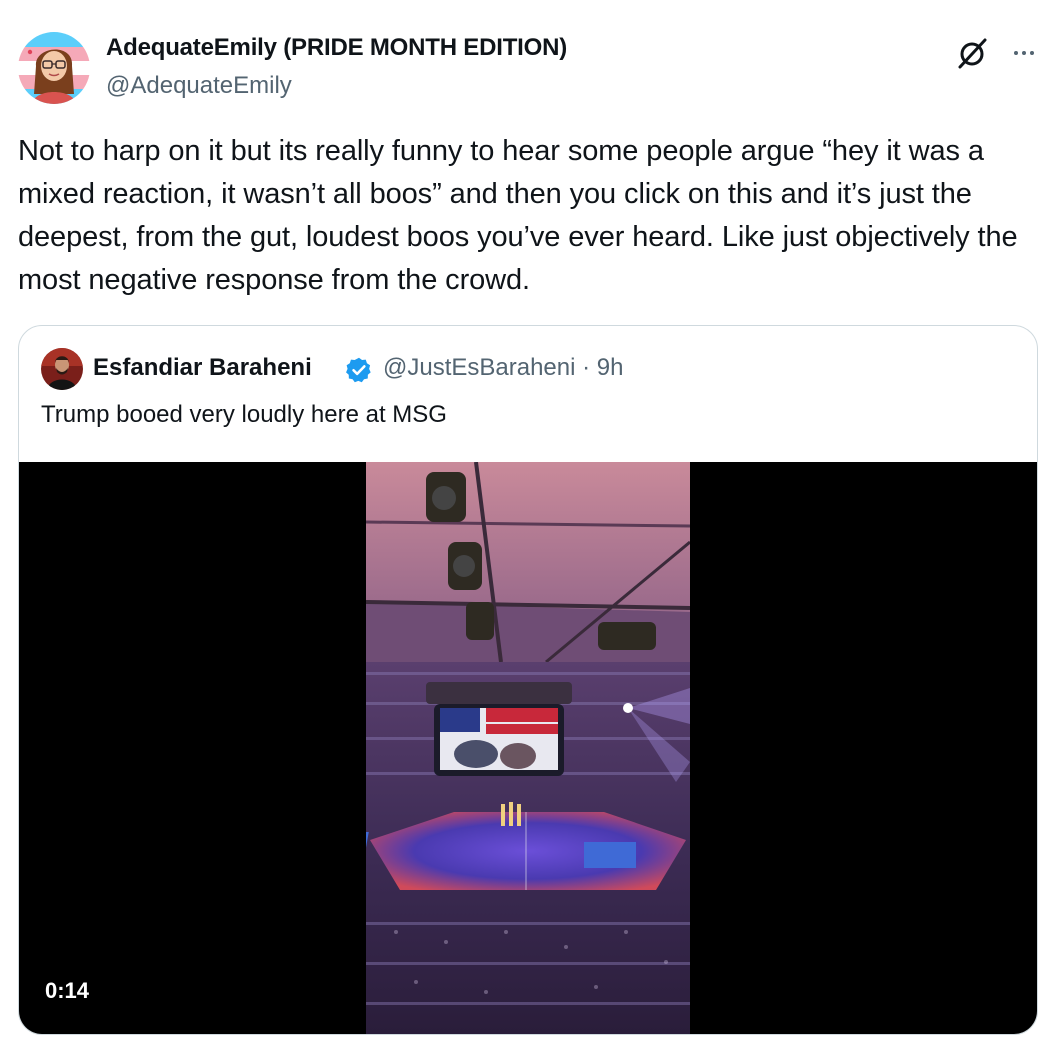 The image size is (1064, 1052). What do you see at coordinates (336, 48) in the screenshot?
I see `author-display-name: AdequateEmily (PRIDE MONTH EDITION)` at bounding box center [336, 48].